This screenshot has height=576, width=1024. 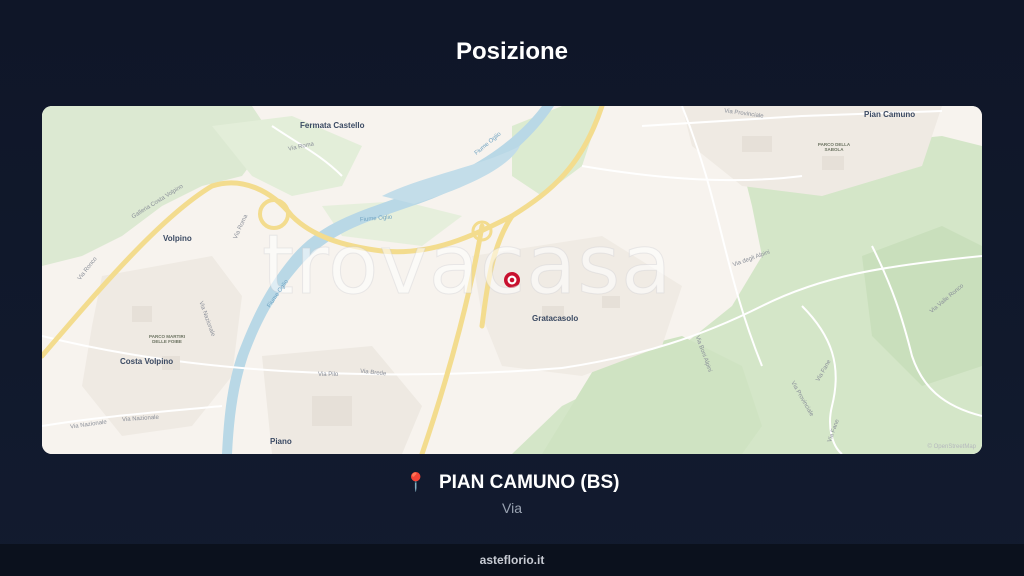 I want to click on location-address: Via, so click(x=512, y=508).